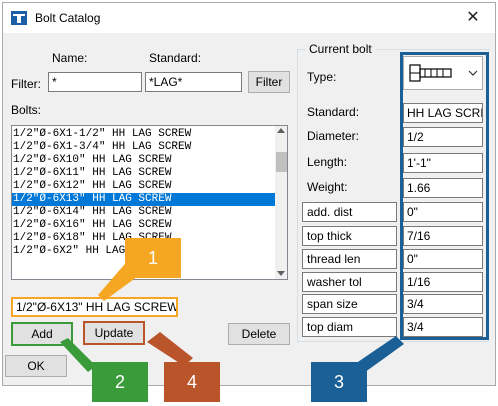  Describe the element at coordinates (153, 258) in the screenshot. I see `annotation-callout-1: 1` at that location.